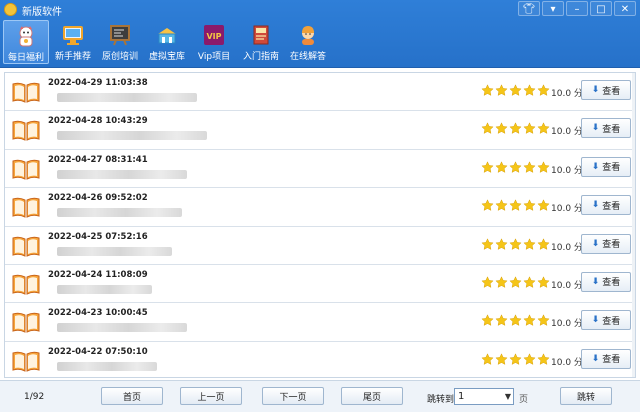 The width and height of the screenshot is (640, 412). What do you see at coordinates (320, 130) in the screenshot?
I see `list-item: 2022-04-28 10:43:29 10.0 分 ⬇ 查看` at bounding box center [320, 130].